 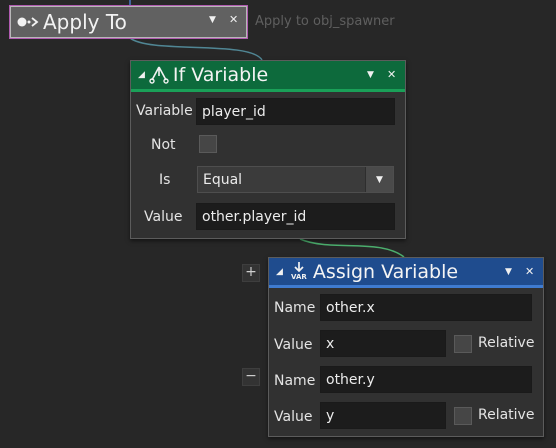 I want to click on branch-icon, so click(x=159, y=75).